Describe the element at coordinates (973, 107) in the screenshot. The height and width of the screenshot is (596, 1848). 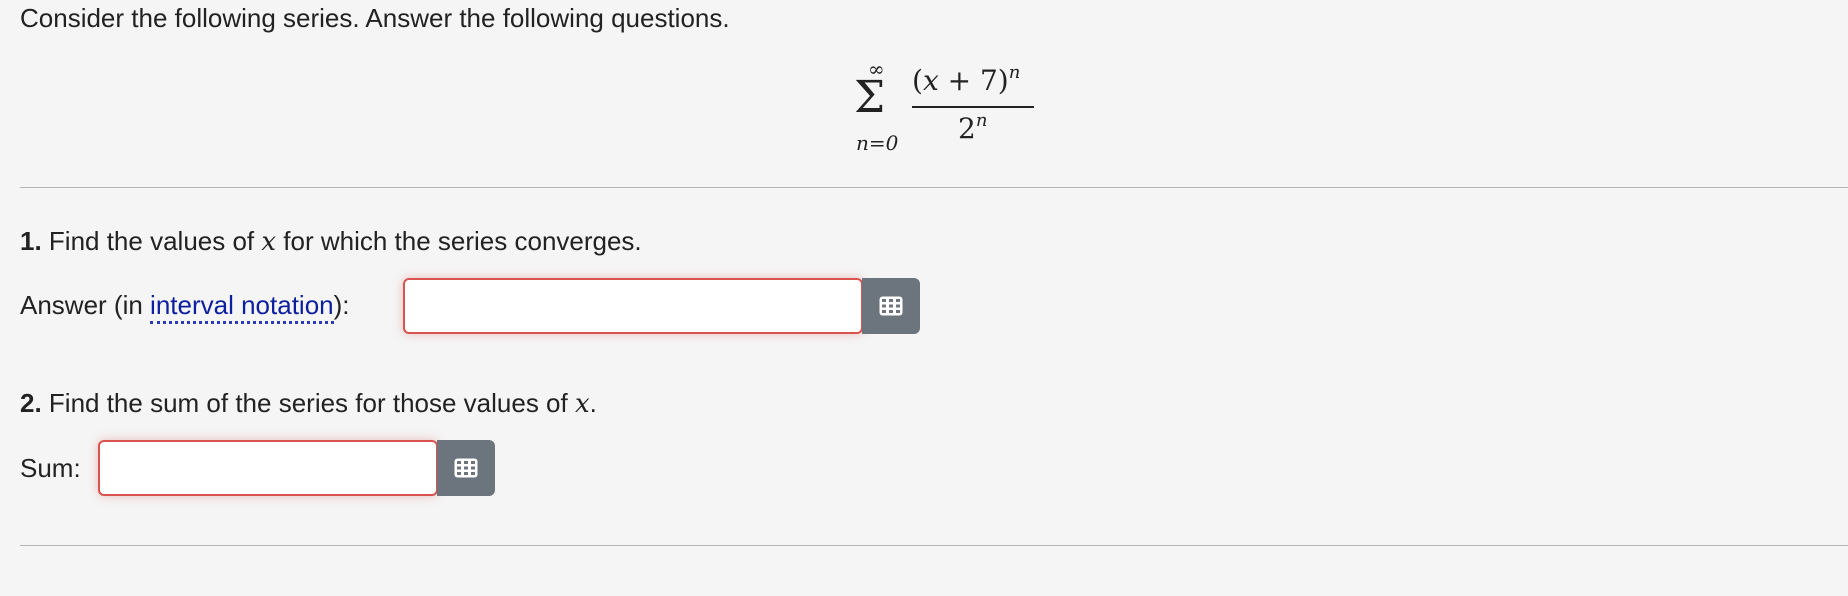
I see `fraction-bar` at that location.